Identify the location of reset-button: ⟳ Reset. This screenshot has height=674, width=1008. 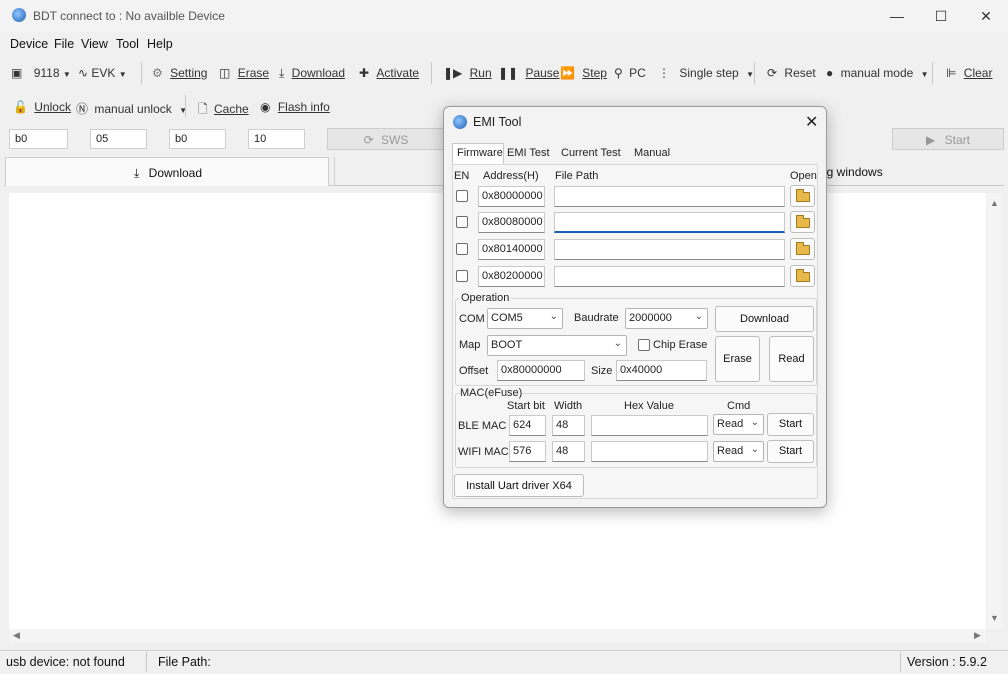
(791, 73).